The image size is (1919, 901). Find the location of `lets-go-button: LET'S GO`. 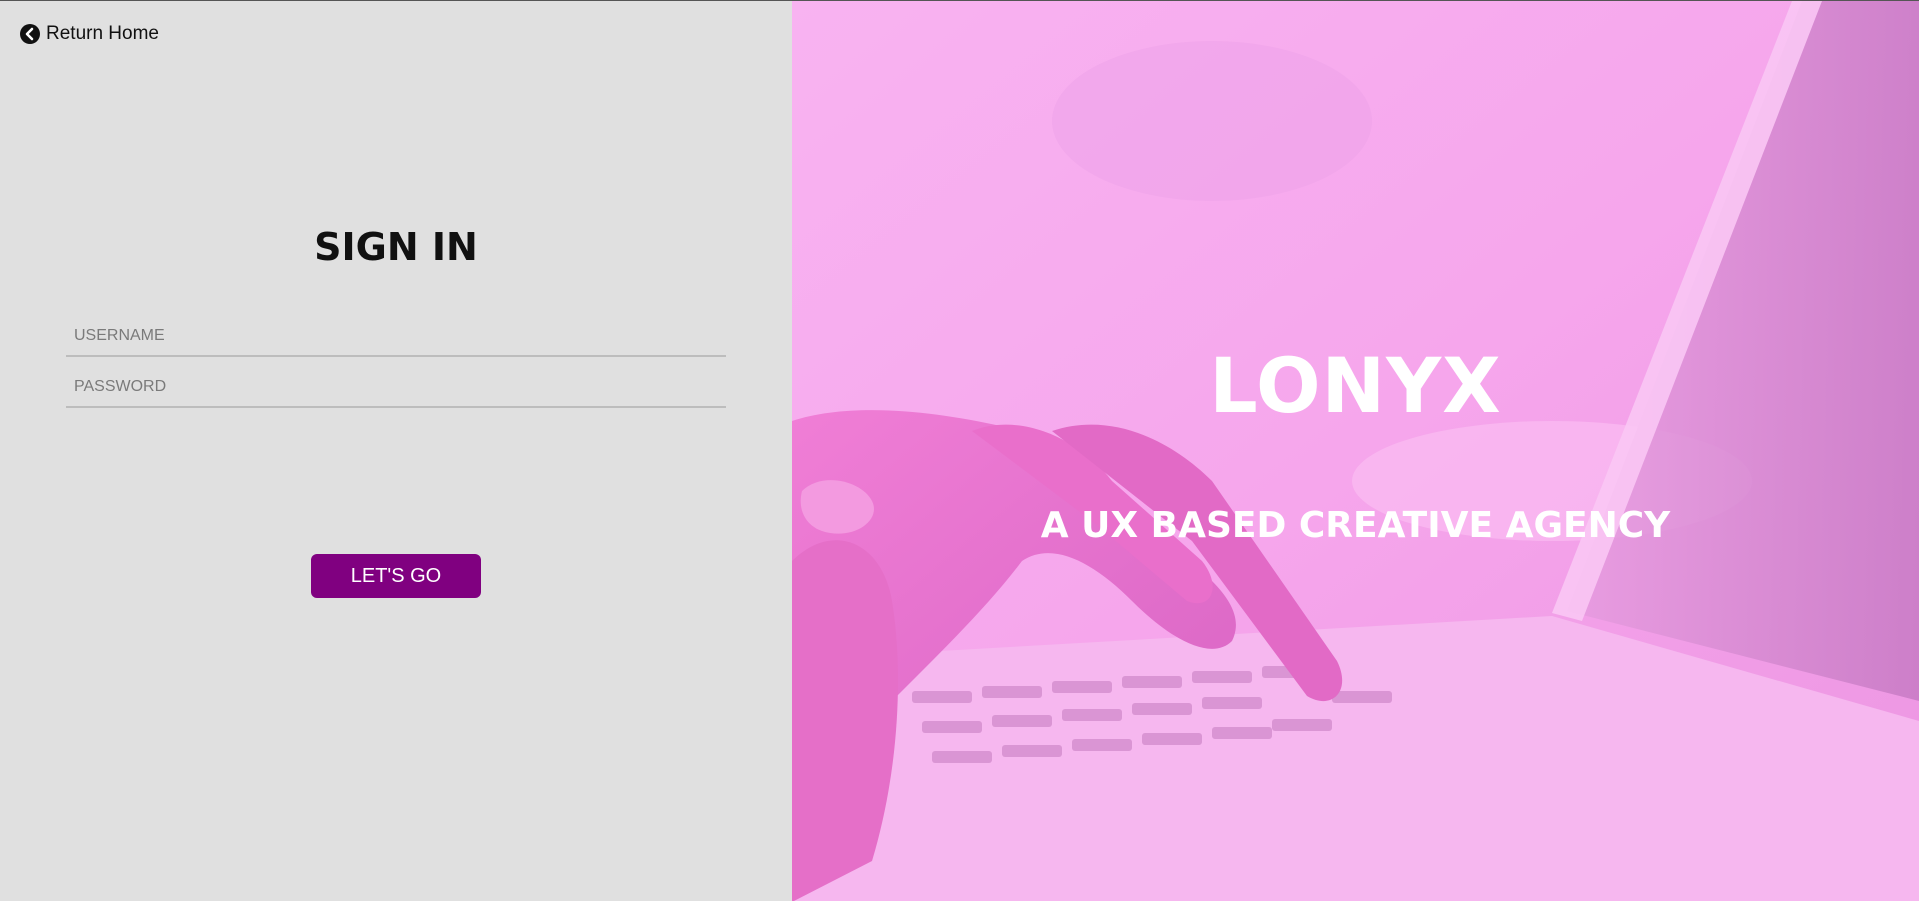

lets-go-button: LET'S GO is located at coordinates (396, 576).